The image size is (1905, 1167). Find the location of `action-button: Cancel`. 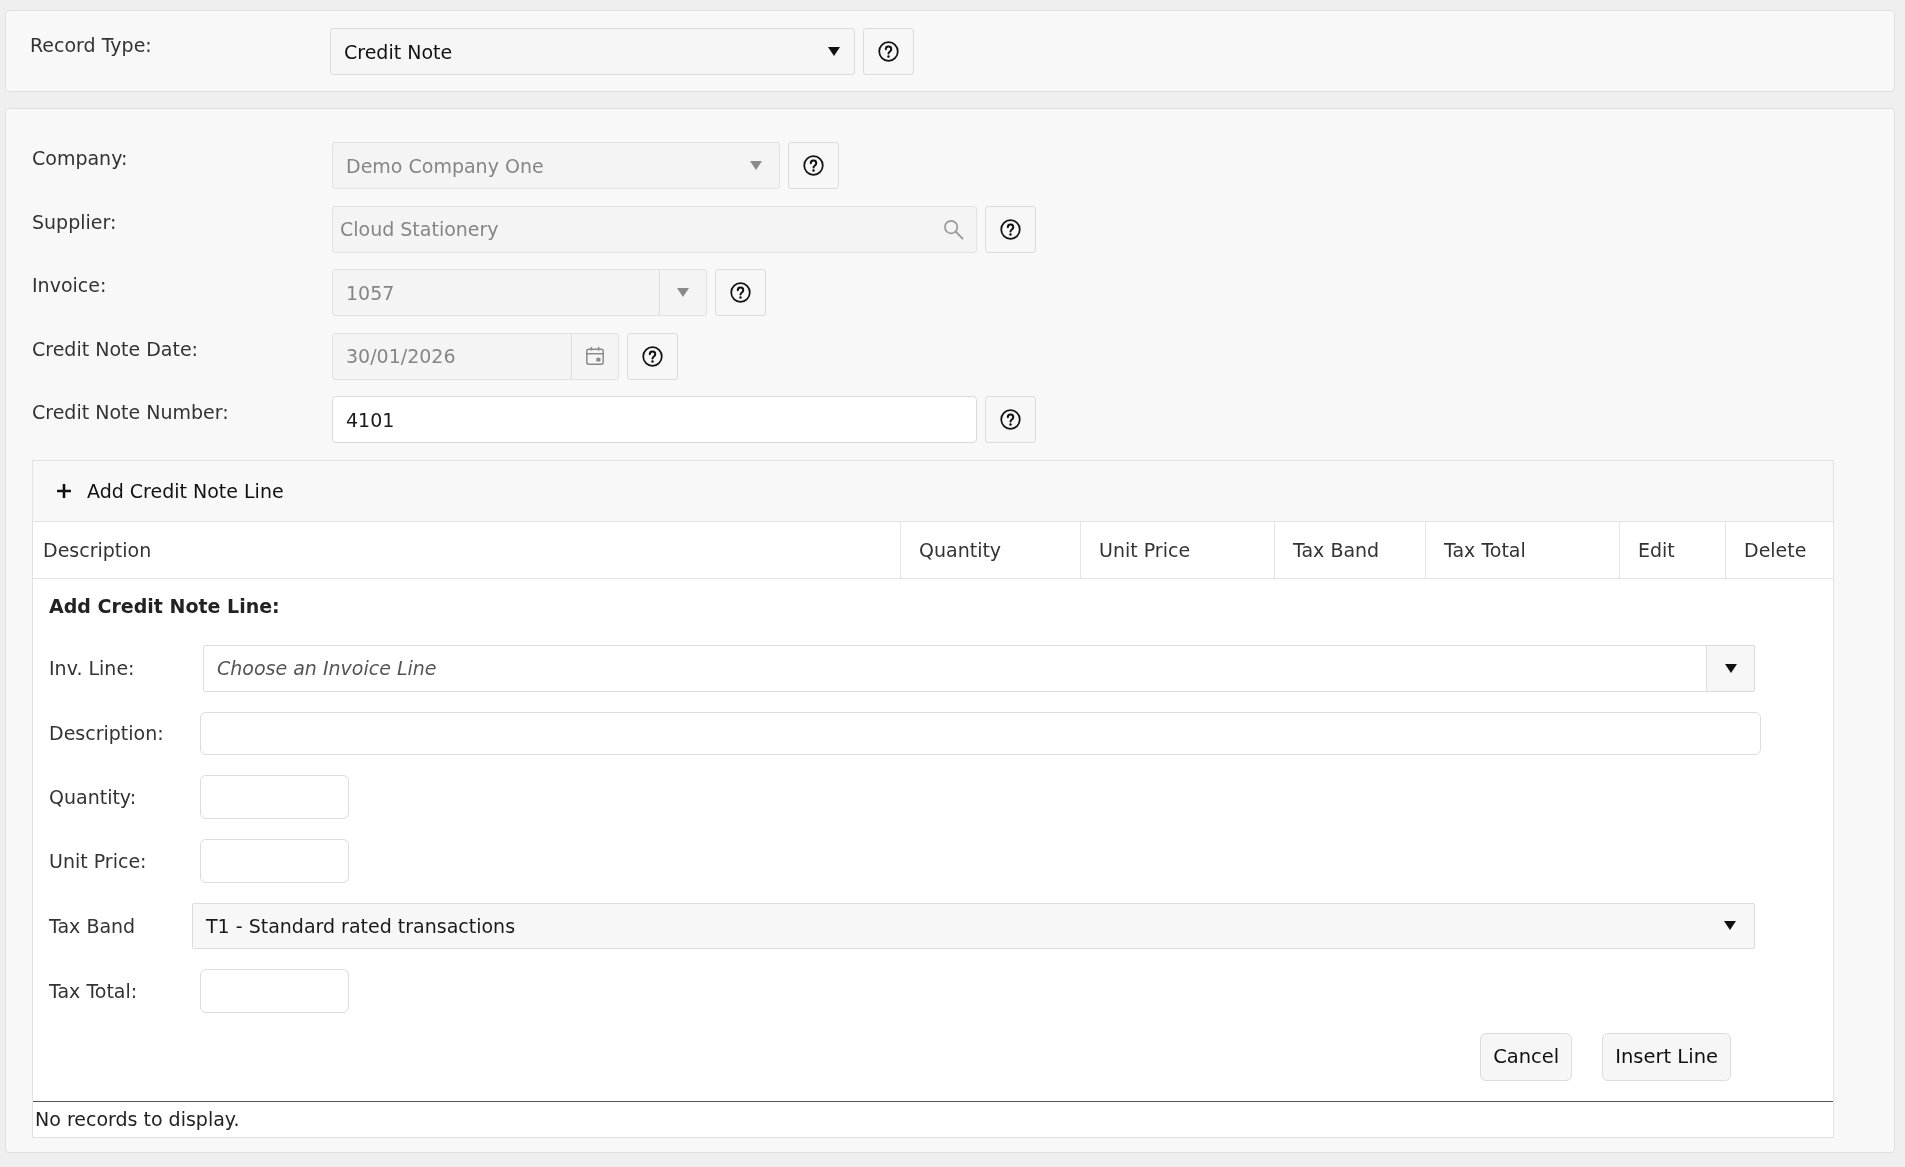

action-button: Cancel is located at coordinates (1526, 1056).